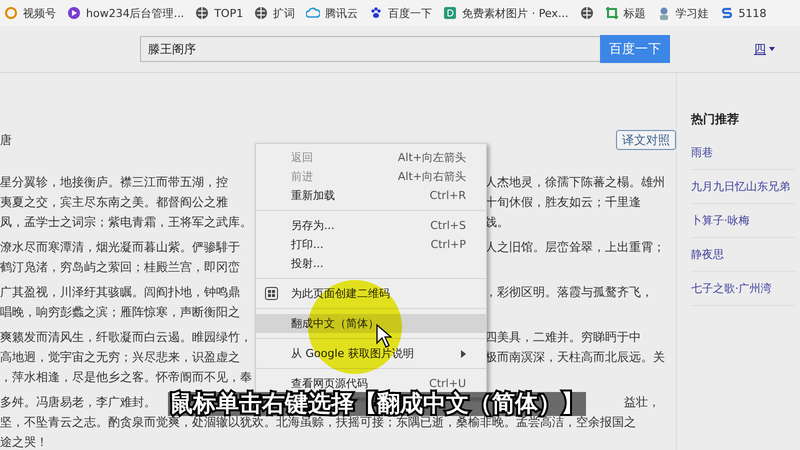  I want to click on paw-icon, so click(376, 13).